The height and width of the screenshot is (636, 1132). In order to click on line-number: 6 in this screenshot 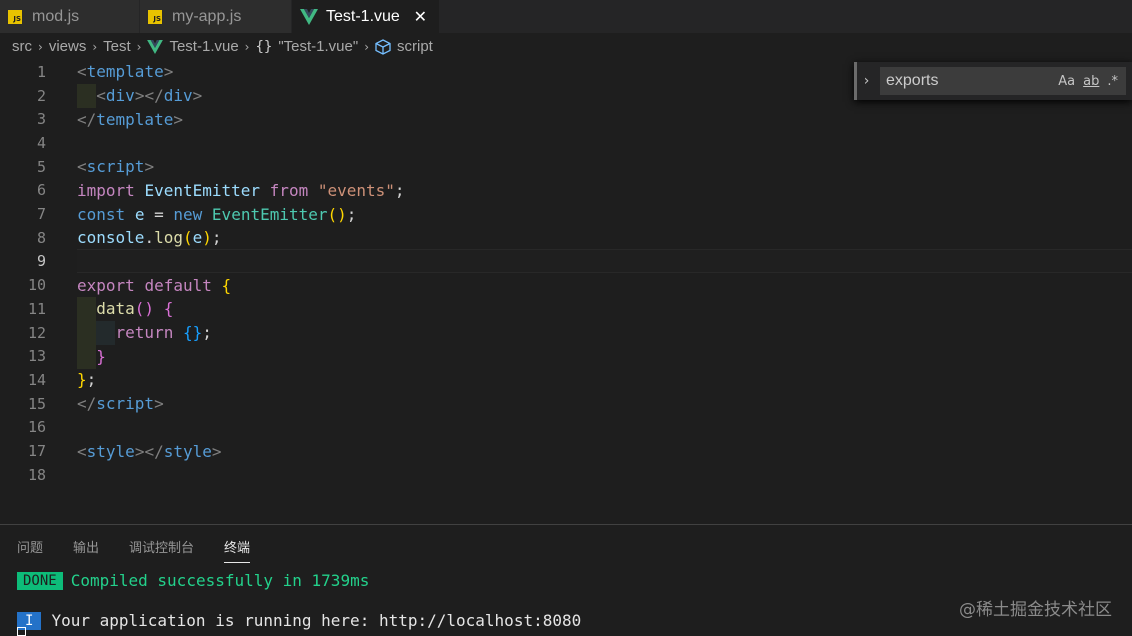, I will do `click(41, 190)`.